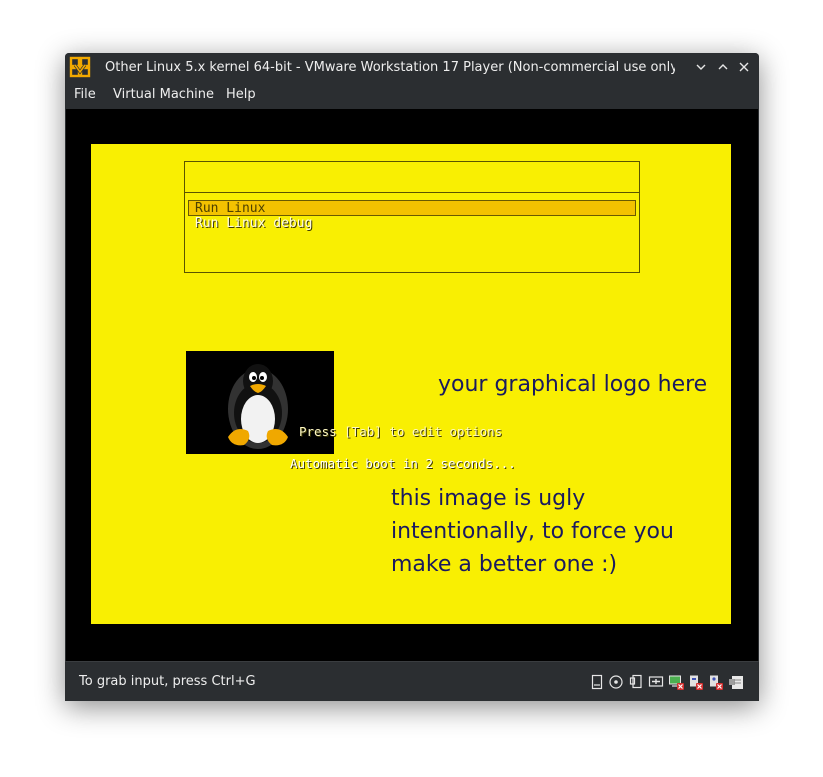  What do you see at coordinates (504, 564) in the screenshot?
I see `ugly-note-line: make a better one :)` at bounding box center [504, 564].